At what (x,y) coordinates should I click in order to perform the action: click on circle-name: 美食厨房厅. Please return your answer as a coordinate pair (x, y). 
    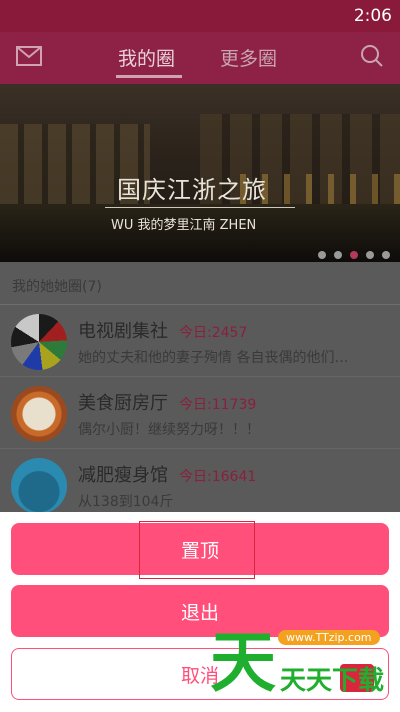
    Looking at the image, I should click on (123, 403).